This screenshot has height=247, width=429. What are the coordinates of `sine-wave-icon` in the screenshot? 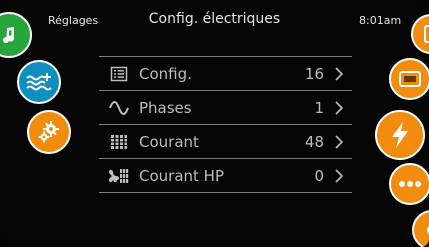 It's located at (119, 108).